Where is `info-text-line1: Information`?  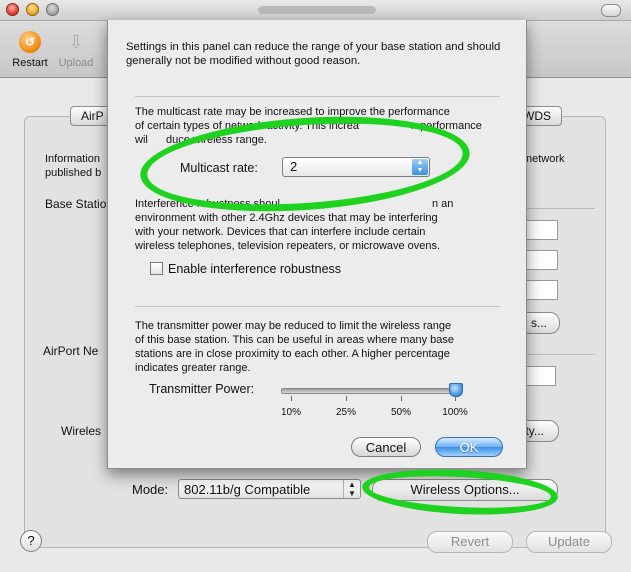
info-text-line1: Information is located at coordinates (73, 159).